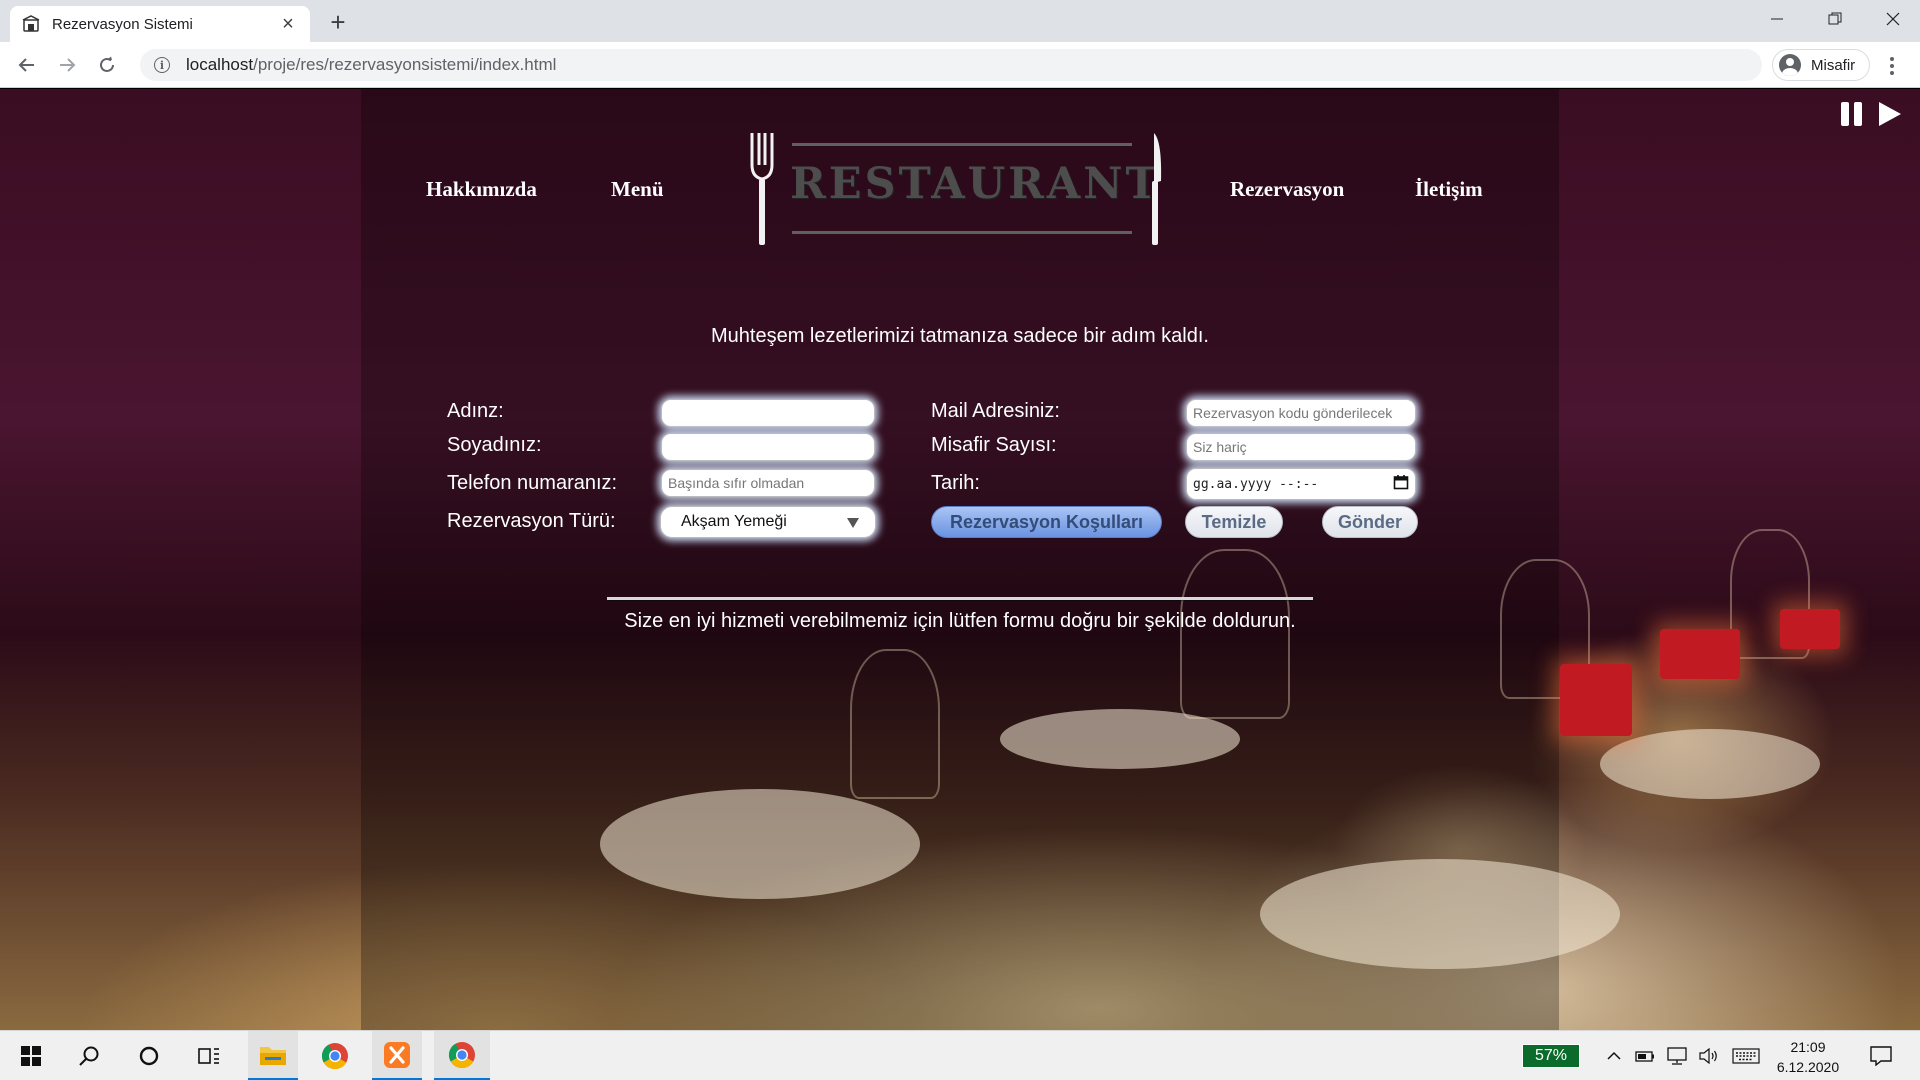 Image resolution: width=1920 pixels, height=1080 pixels. I want to click on tab-title: Rezervasyon Sistemi, so click(122, 24).